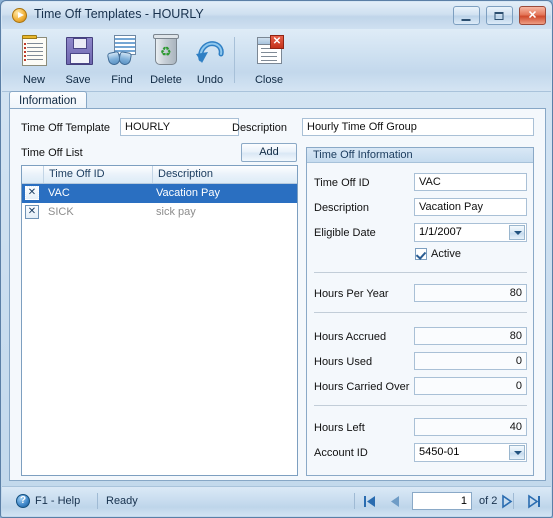 Image resolution: width=553 pixels, height=518 pixels. What do you see at coordinates (345, 233) in the screenshot?
I see `info-eligible-date-label: Eligible Date` at bounding box center [345, 233].